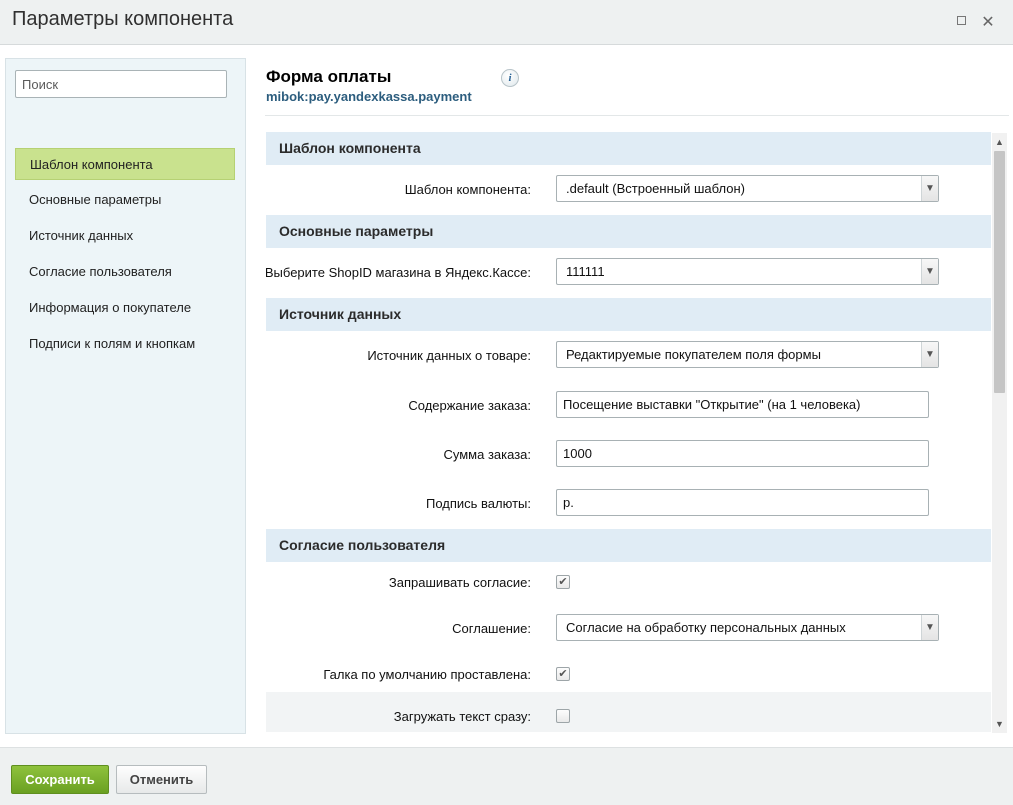  I want to click on section-template: Шаблон компонента, so click(628, 148).